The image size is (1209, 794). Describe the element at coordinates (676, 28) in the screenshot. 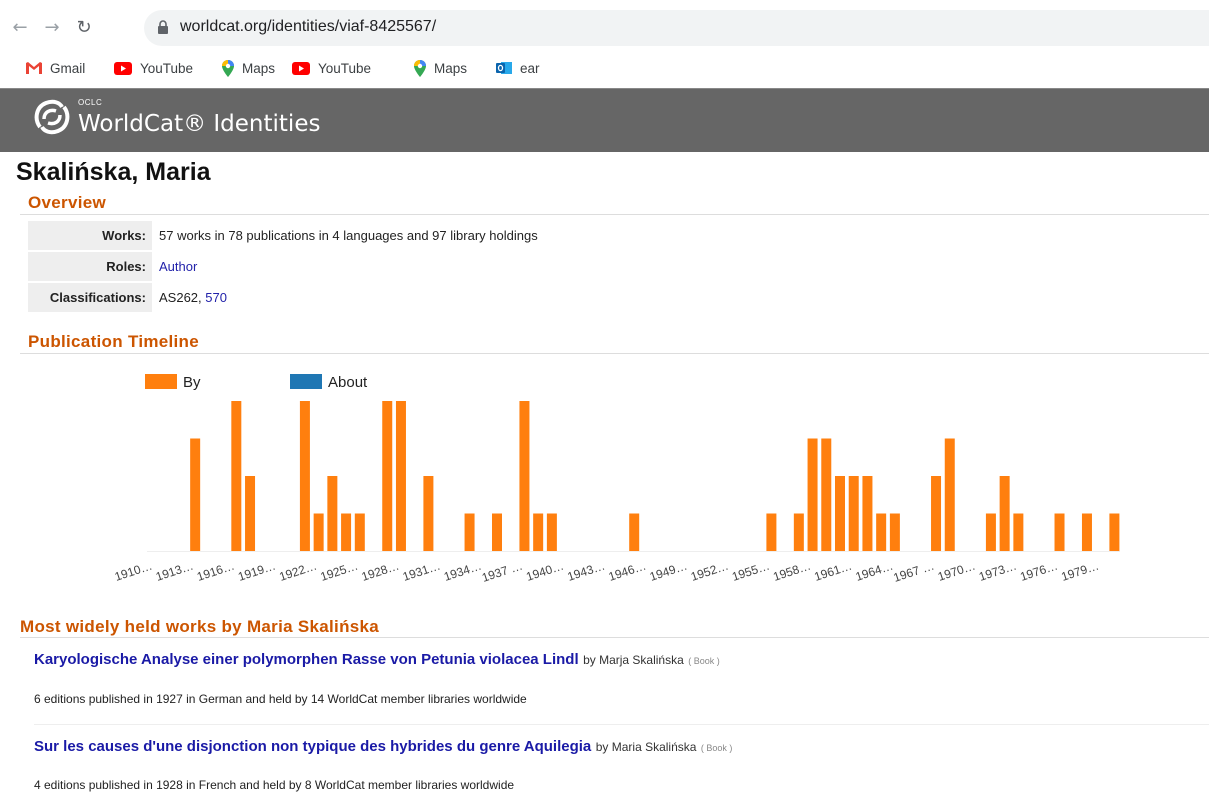

I see `address-bar: worldcat.org/identities/viaf-8425567/` at that location.